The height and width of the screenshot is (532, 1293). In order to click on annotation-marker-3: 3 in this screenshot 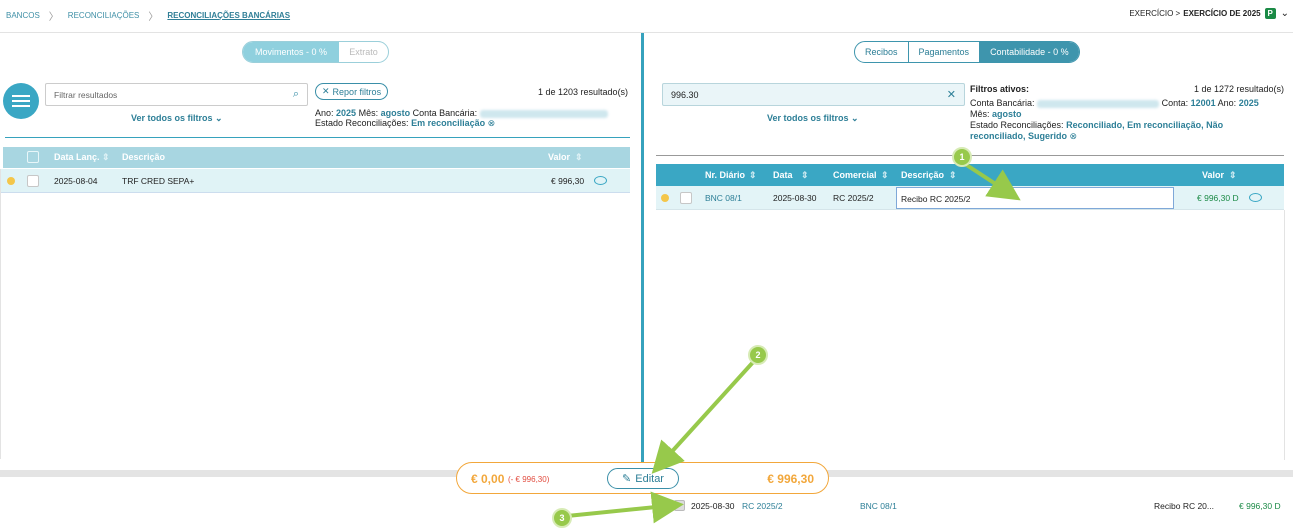, I will do `click(562, 518)`.